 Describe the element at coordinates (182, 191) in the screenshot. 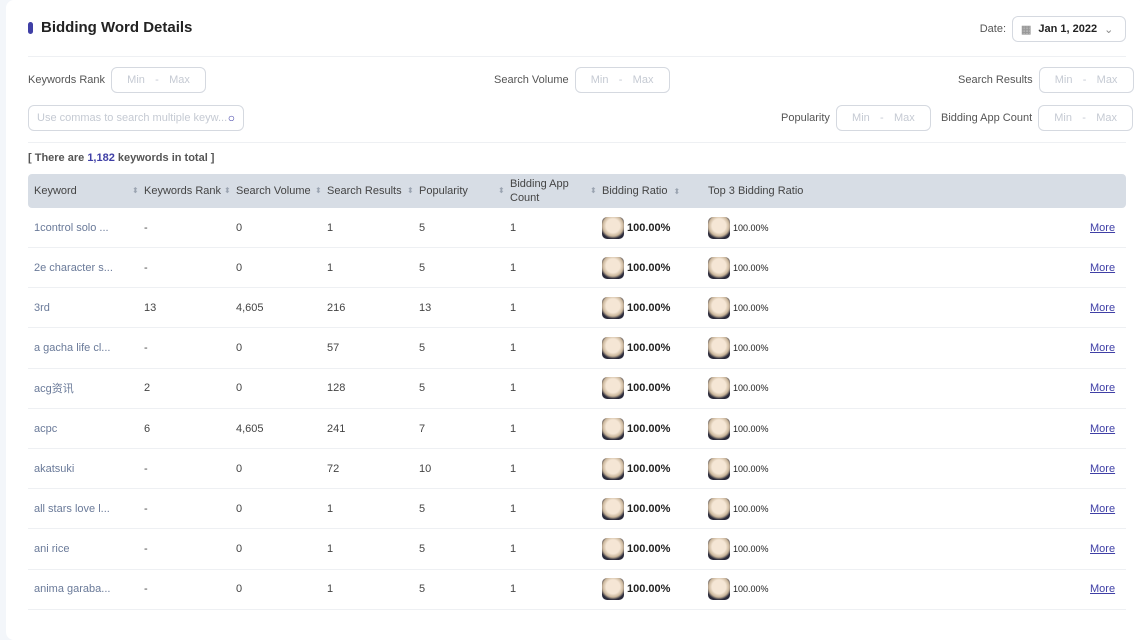

I see `column-header: Keywords Rank` at that location.